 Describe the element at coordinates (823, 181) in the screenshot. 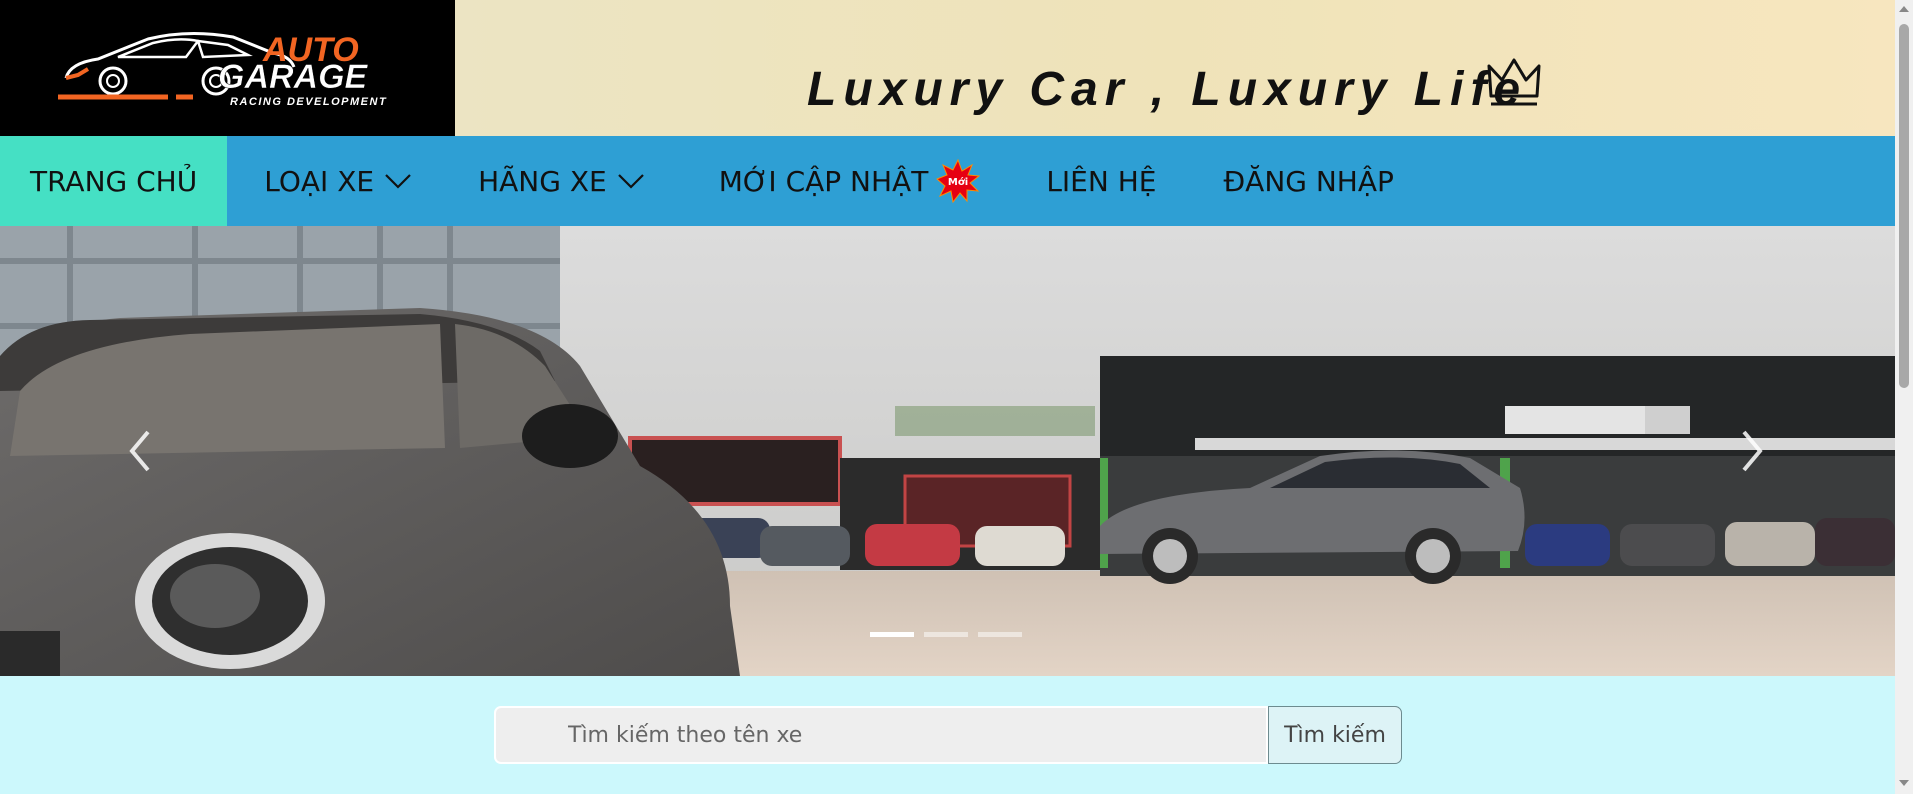

I see `nav-new-updates-label: MỚI CẬP NHẬT` at that location.